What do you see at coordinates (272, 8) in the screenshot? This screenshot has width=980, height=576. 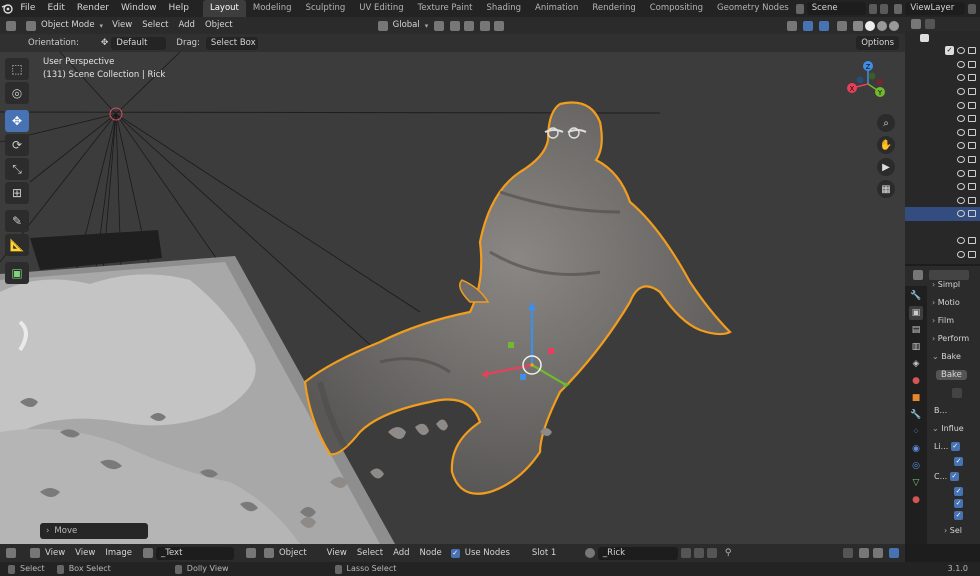 I see `tab-modeling: Modeling` at bounding box center [272, 8].